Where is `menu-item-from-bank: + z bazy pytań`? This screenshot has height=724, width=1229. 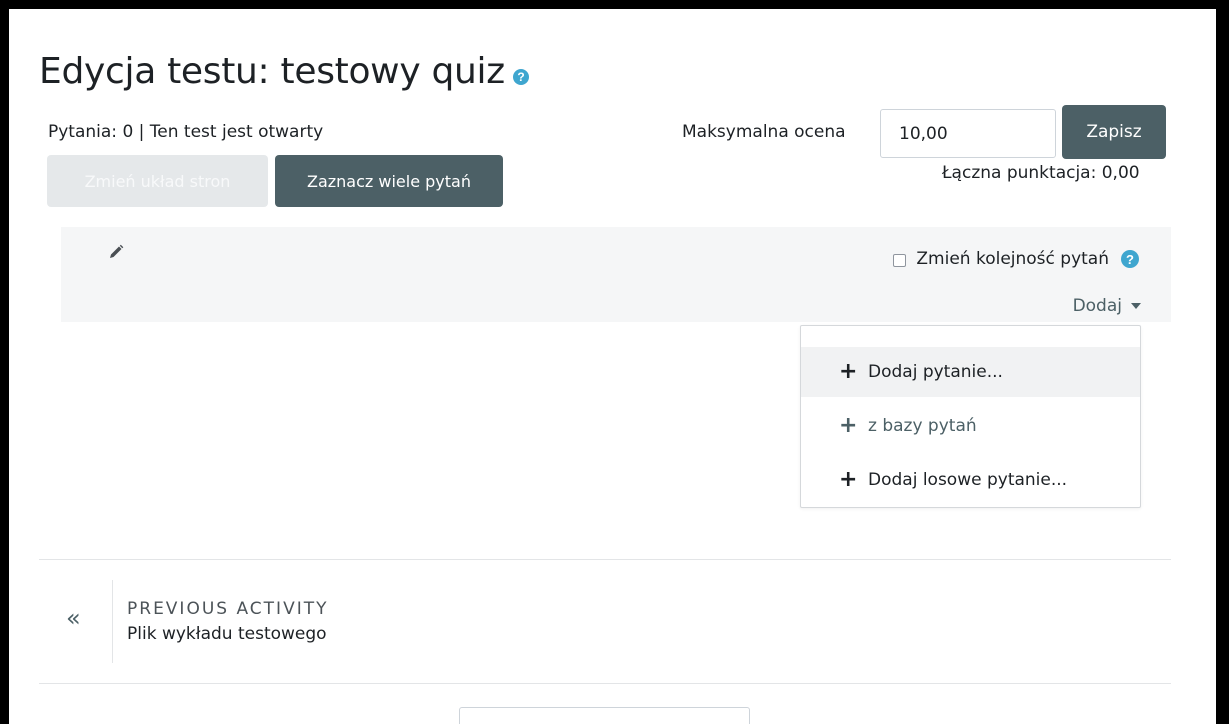 menu-item-from-bank: + z bazy pytań is located at coordinates (970, 426).